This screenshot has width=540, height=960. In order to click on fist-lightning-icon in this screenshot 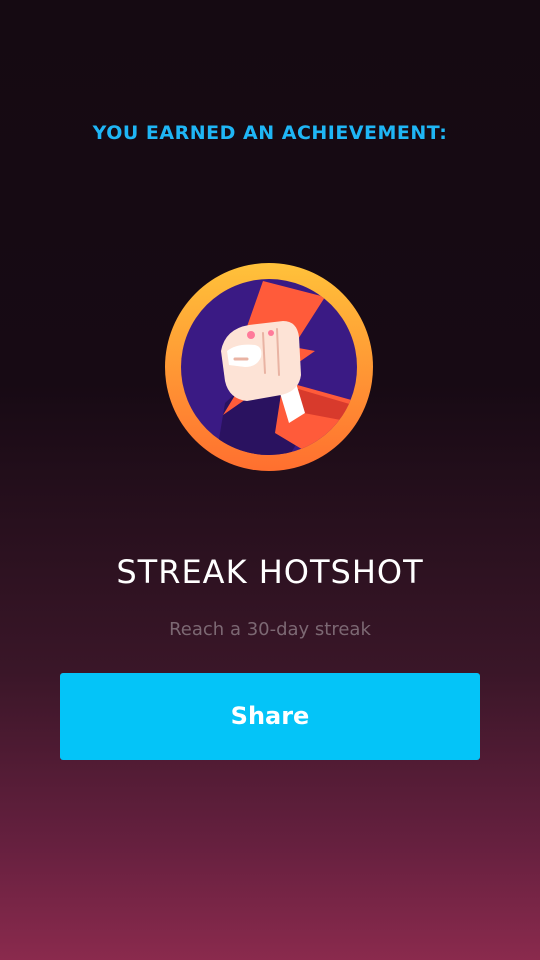, I will do `click(269, 367)`.